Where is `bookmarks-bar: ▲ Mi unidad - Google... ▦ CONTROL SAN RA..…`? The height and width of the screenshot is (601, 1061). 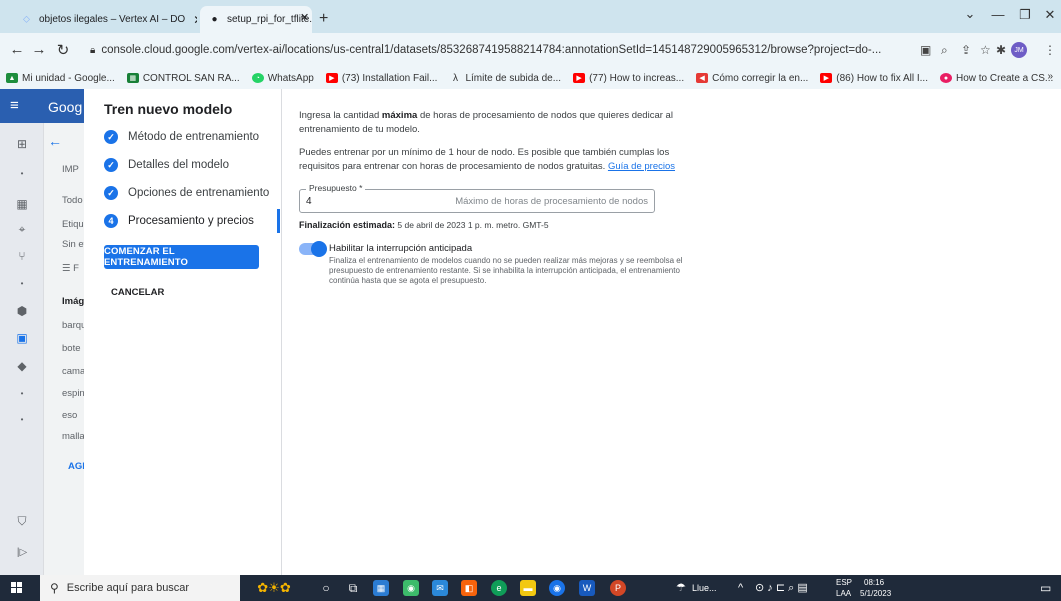 bookmarks-bar: ▲ Mi unidad - Google... ▦ CONTROL SAN RA..… is located at coordinates (530, 78).